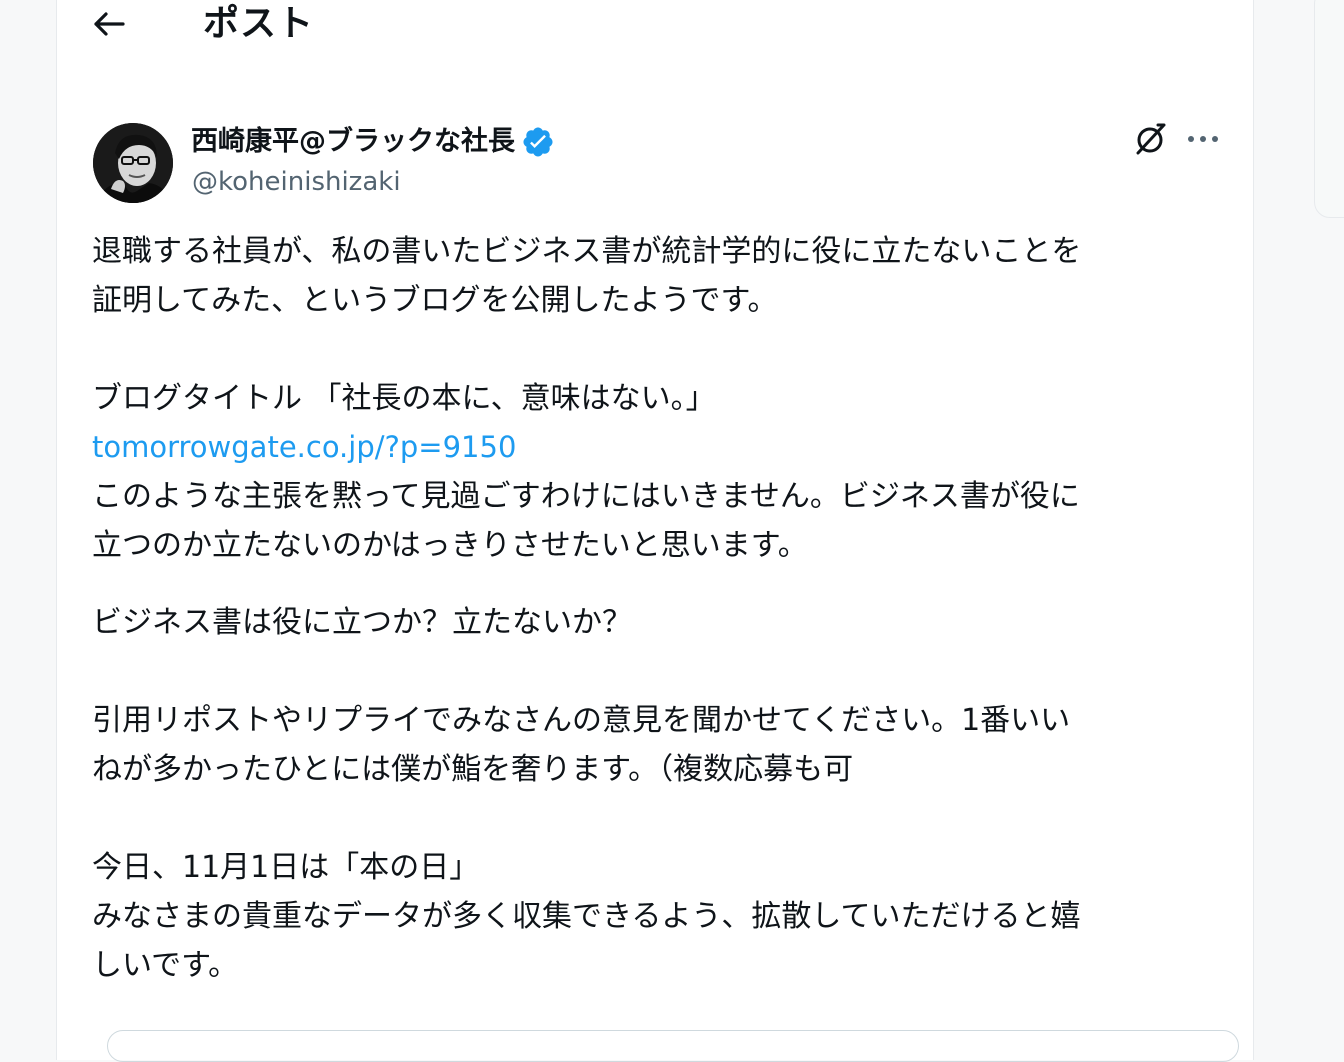 The height and width of the screenshot is (1062, 1344). I want to click on author-handle: @koheinishizaki, so click(296, 182).